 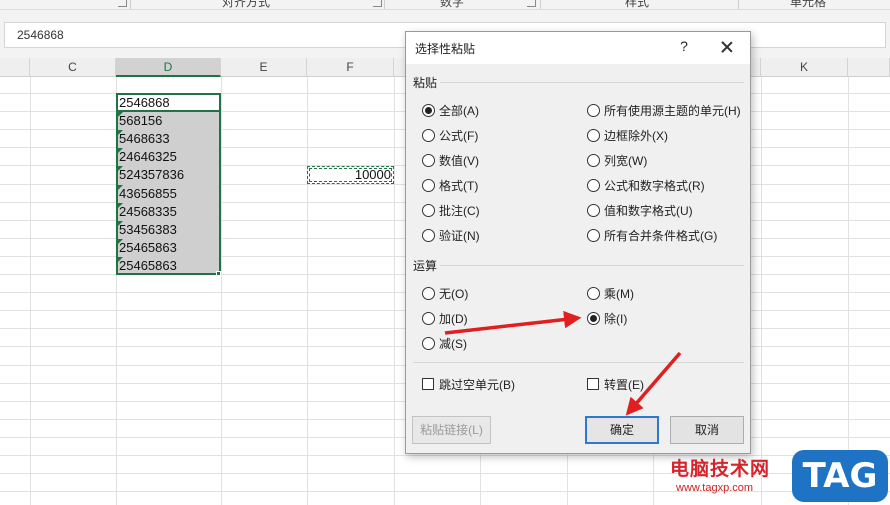 What do you see at coordinates (808, 4) in the screenshot?
I see `ribbon-group-cells: 单元格` at bounding box center [808, 4].